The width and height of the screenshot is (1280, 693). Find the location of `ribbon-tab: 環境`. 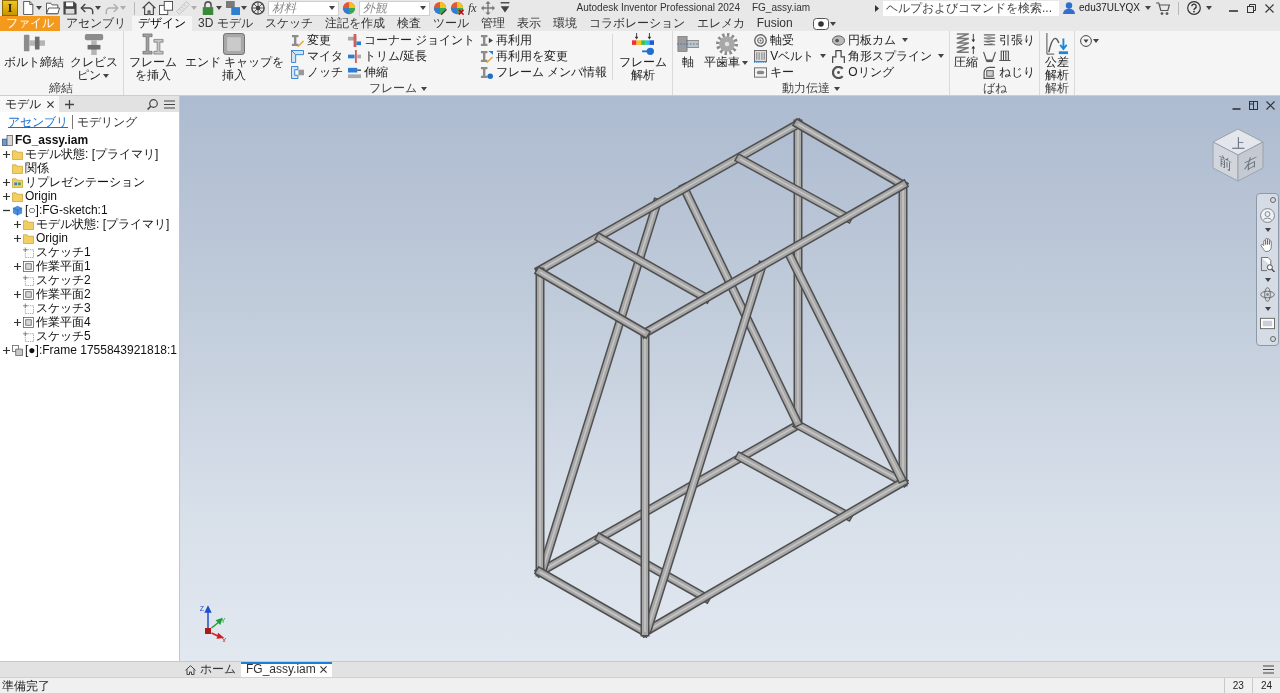

ribbon-tab: 環境 is located at coordinates (564, 23).